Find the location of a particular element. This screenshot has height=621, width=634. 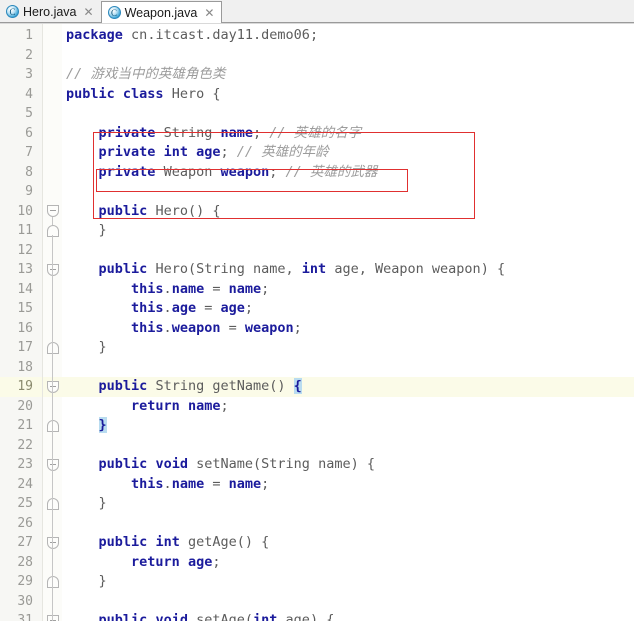

code-line-27: public int getAge() { is located at coordinates (348, 543).